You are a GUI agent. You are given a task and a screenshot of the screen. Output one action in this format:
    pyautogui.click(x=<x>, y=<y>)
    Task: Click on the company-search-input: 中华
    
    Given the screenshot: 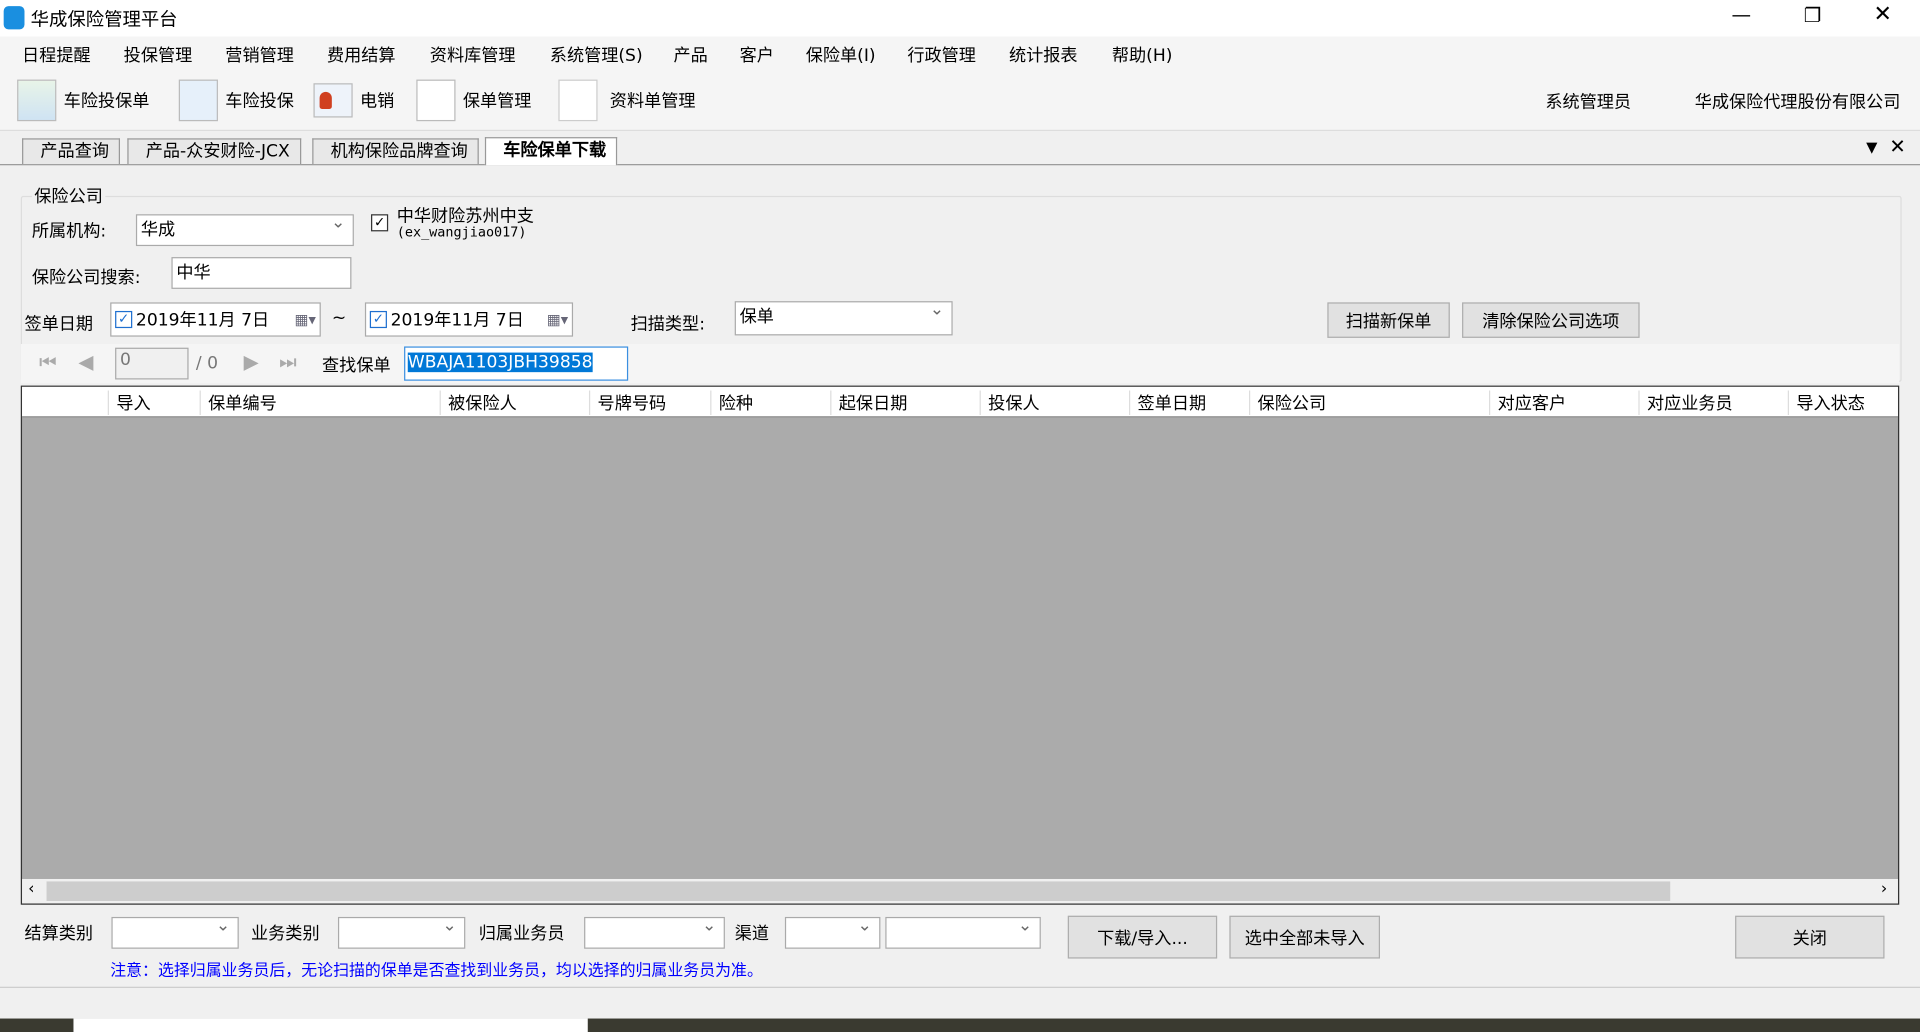 What is the action you would take?
    pyautogui.click(x=261, y=273)
    